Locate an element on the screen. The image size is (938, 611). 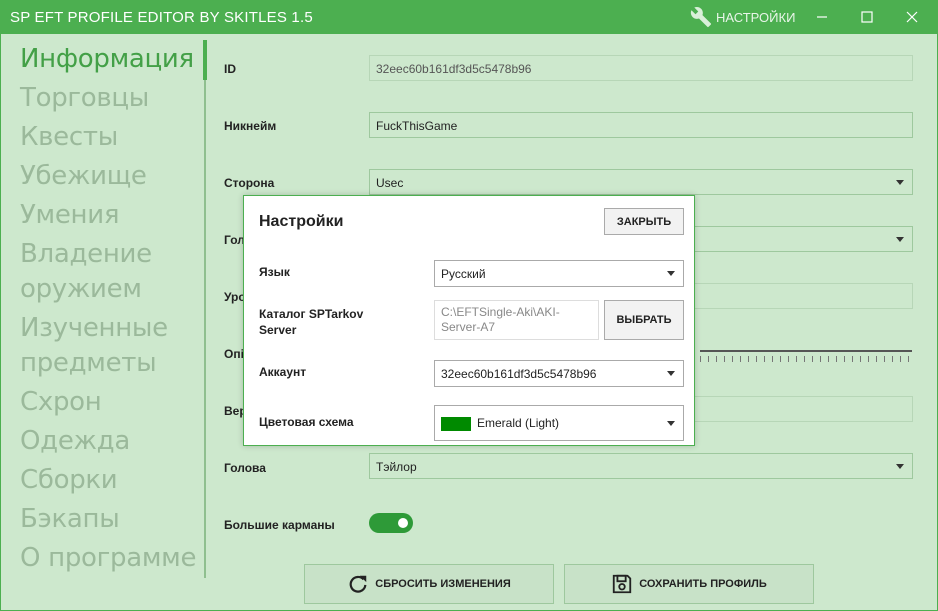
side-value: Usec is located at coordinates (390, 183).